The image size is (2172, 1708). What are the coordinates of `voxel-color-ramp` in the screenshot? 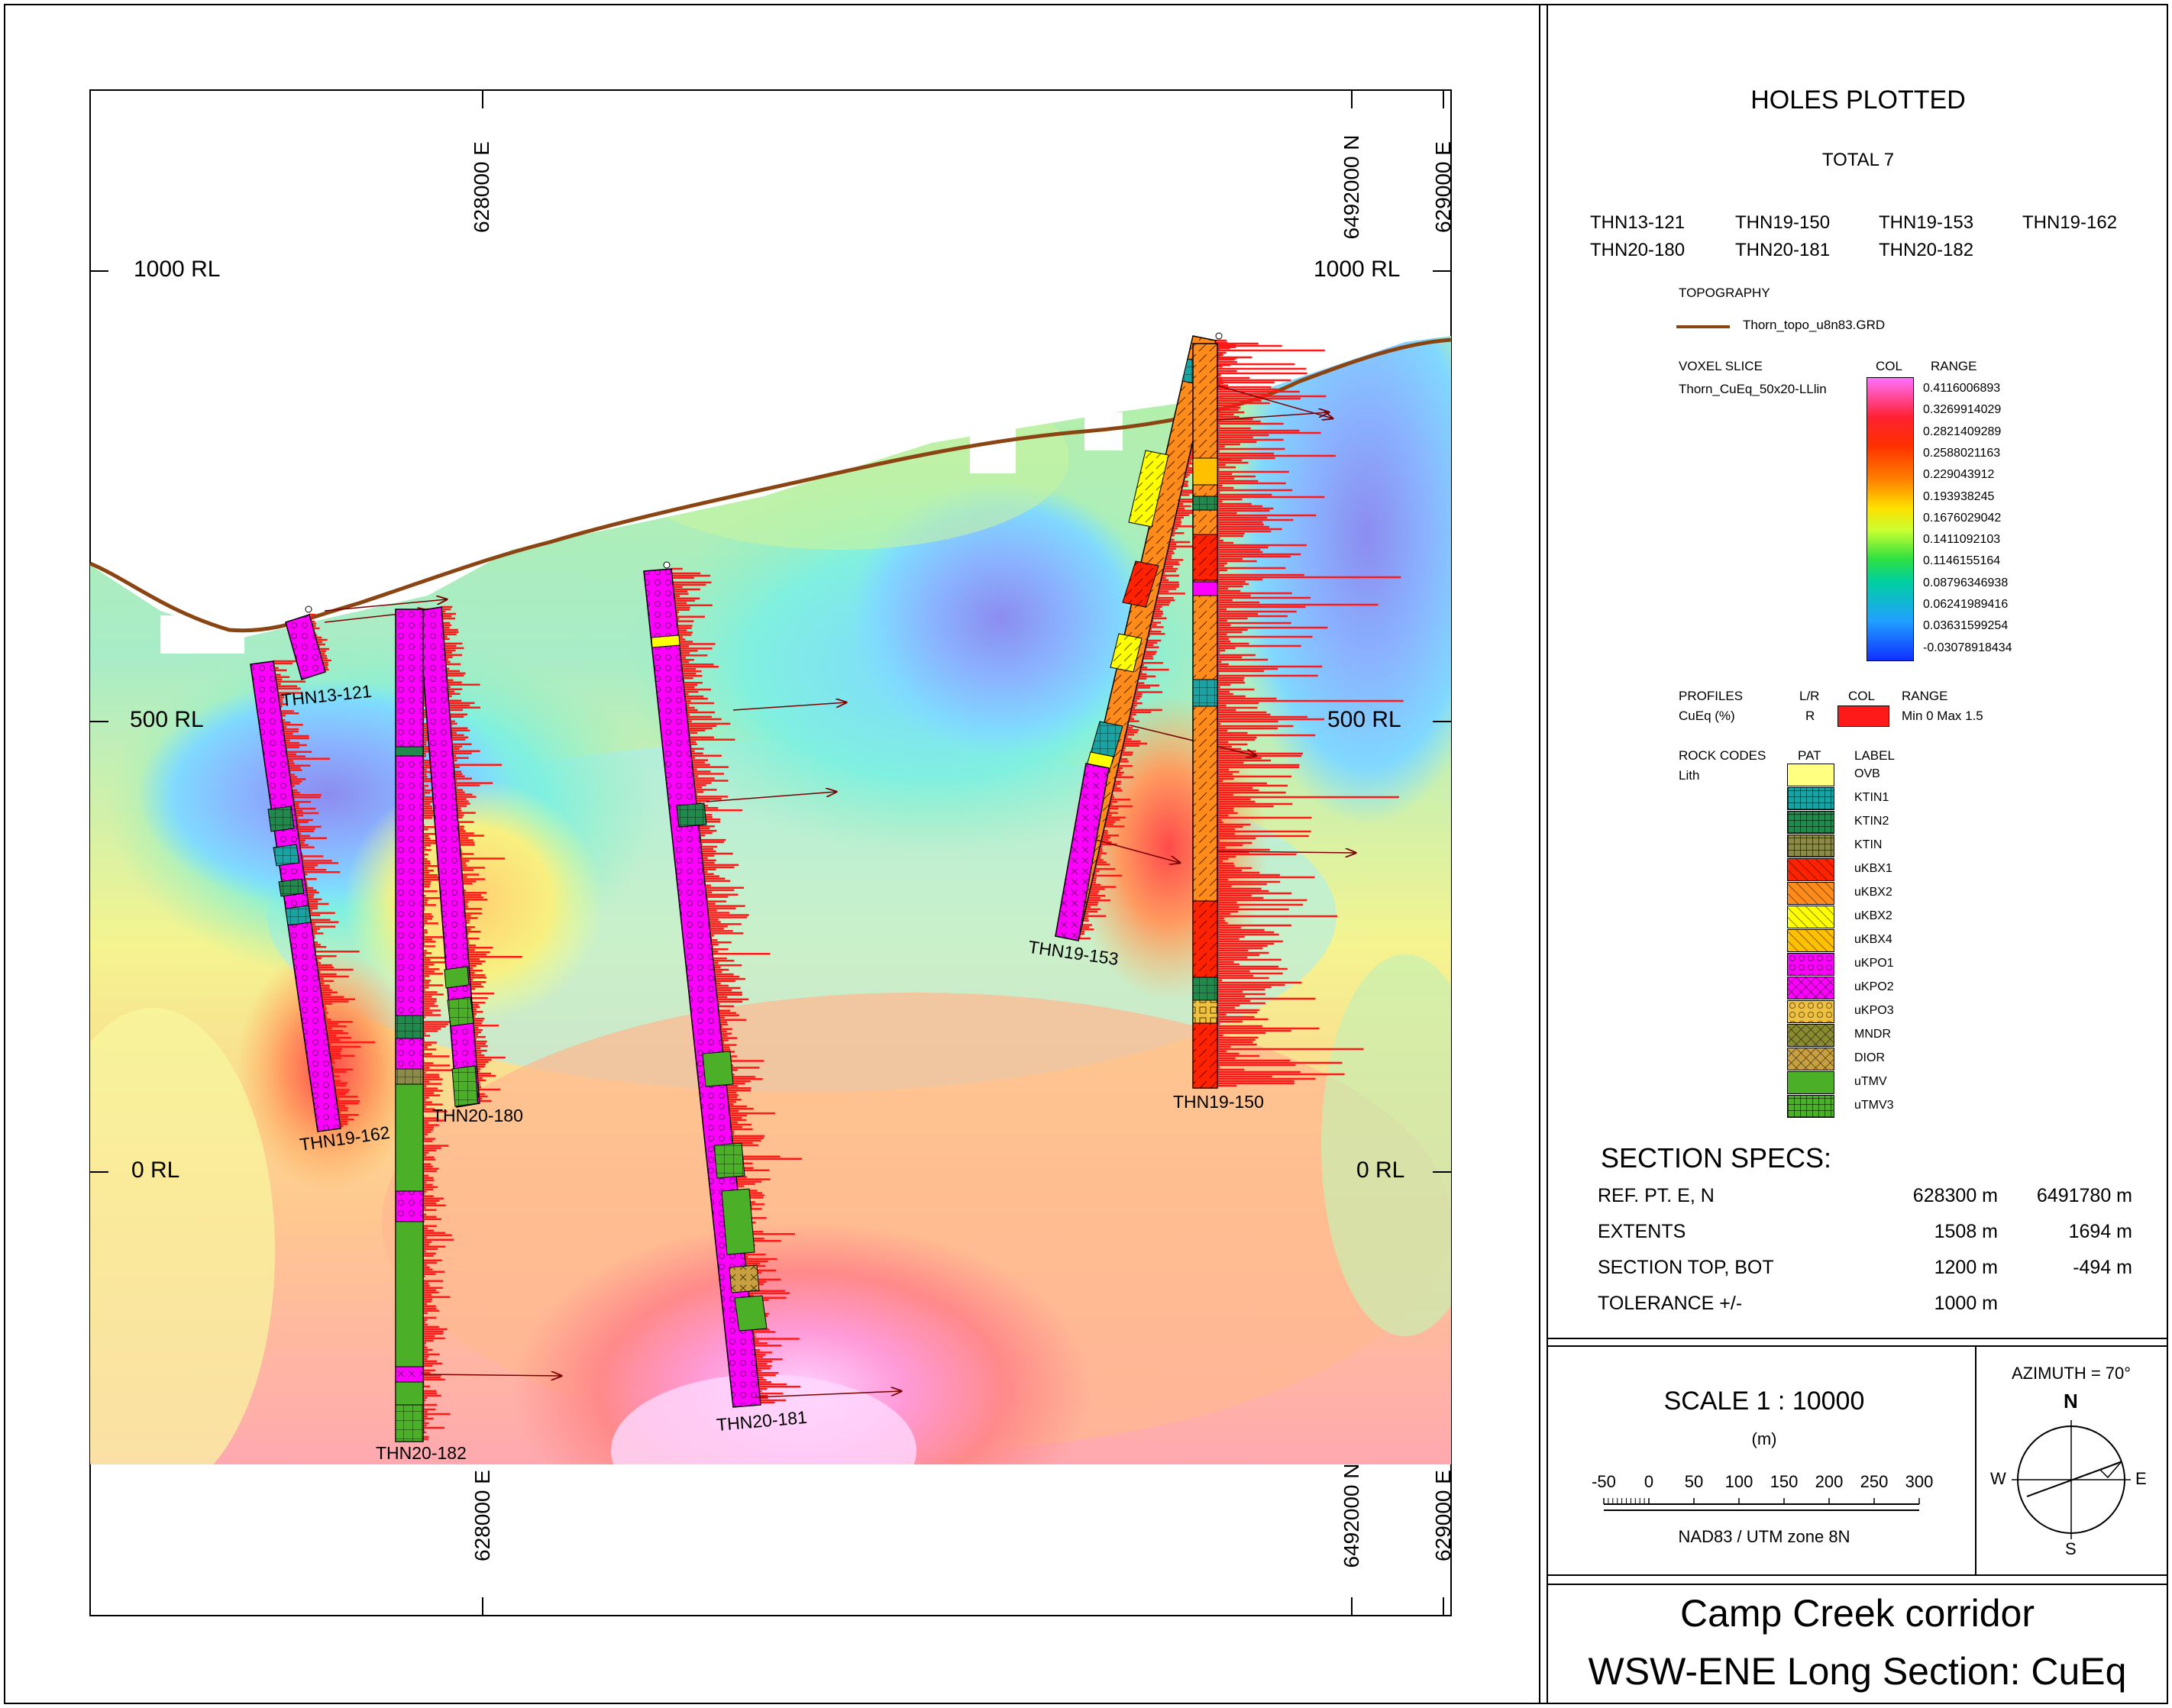 It's located at (1890, 519).